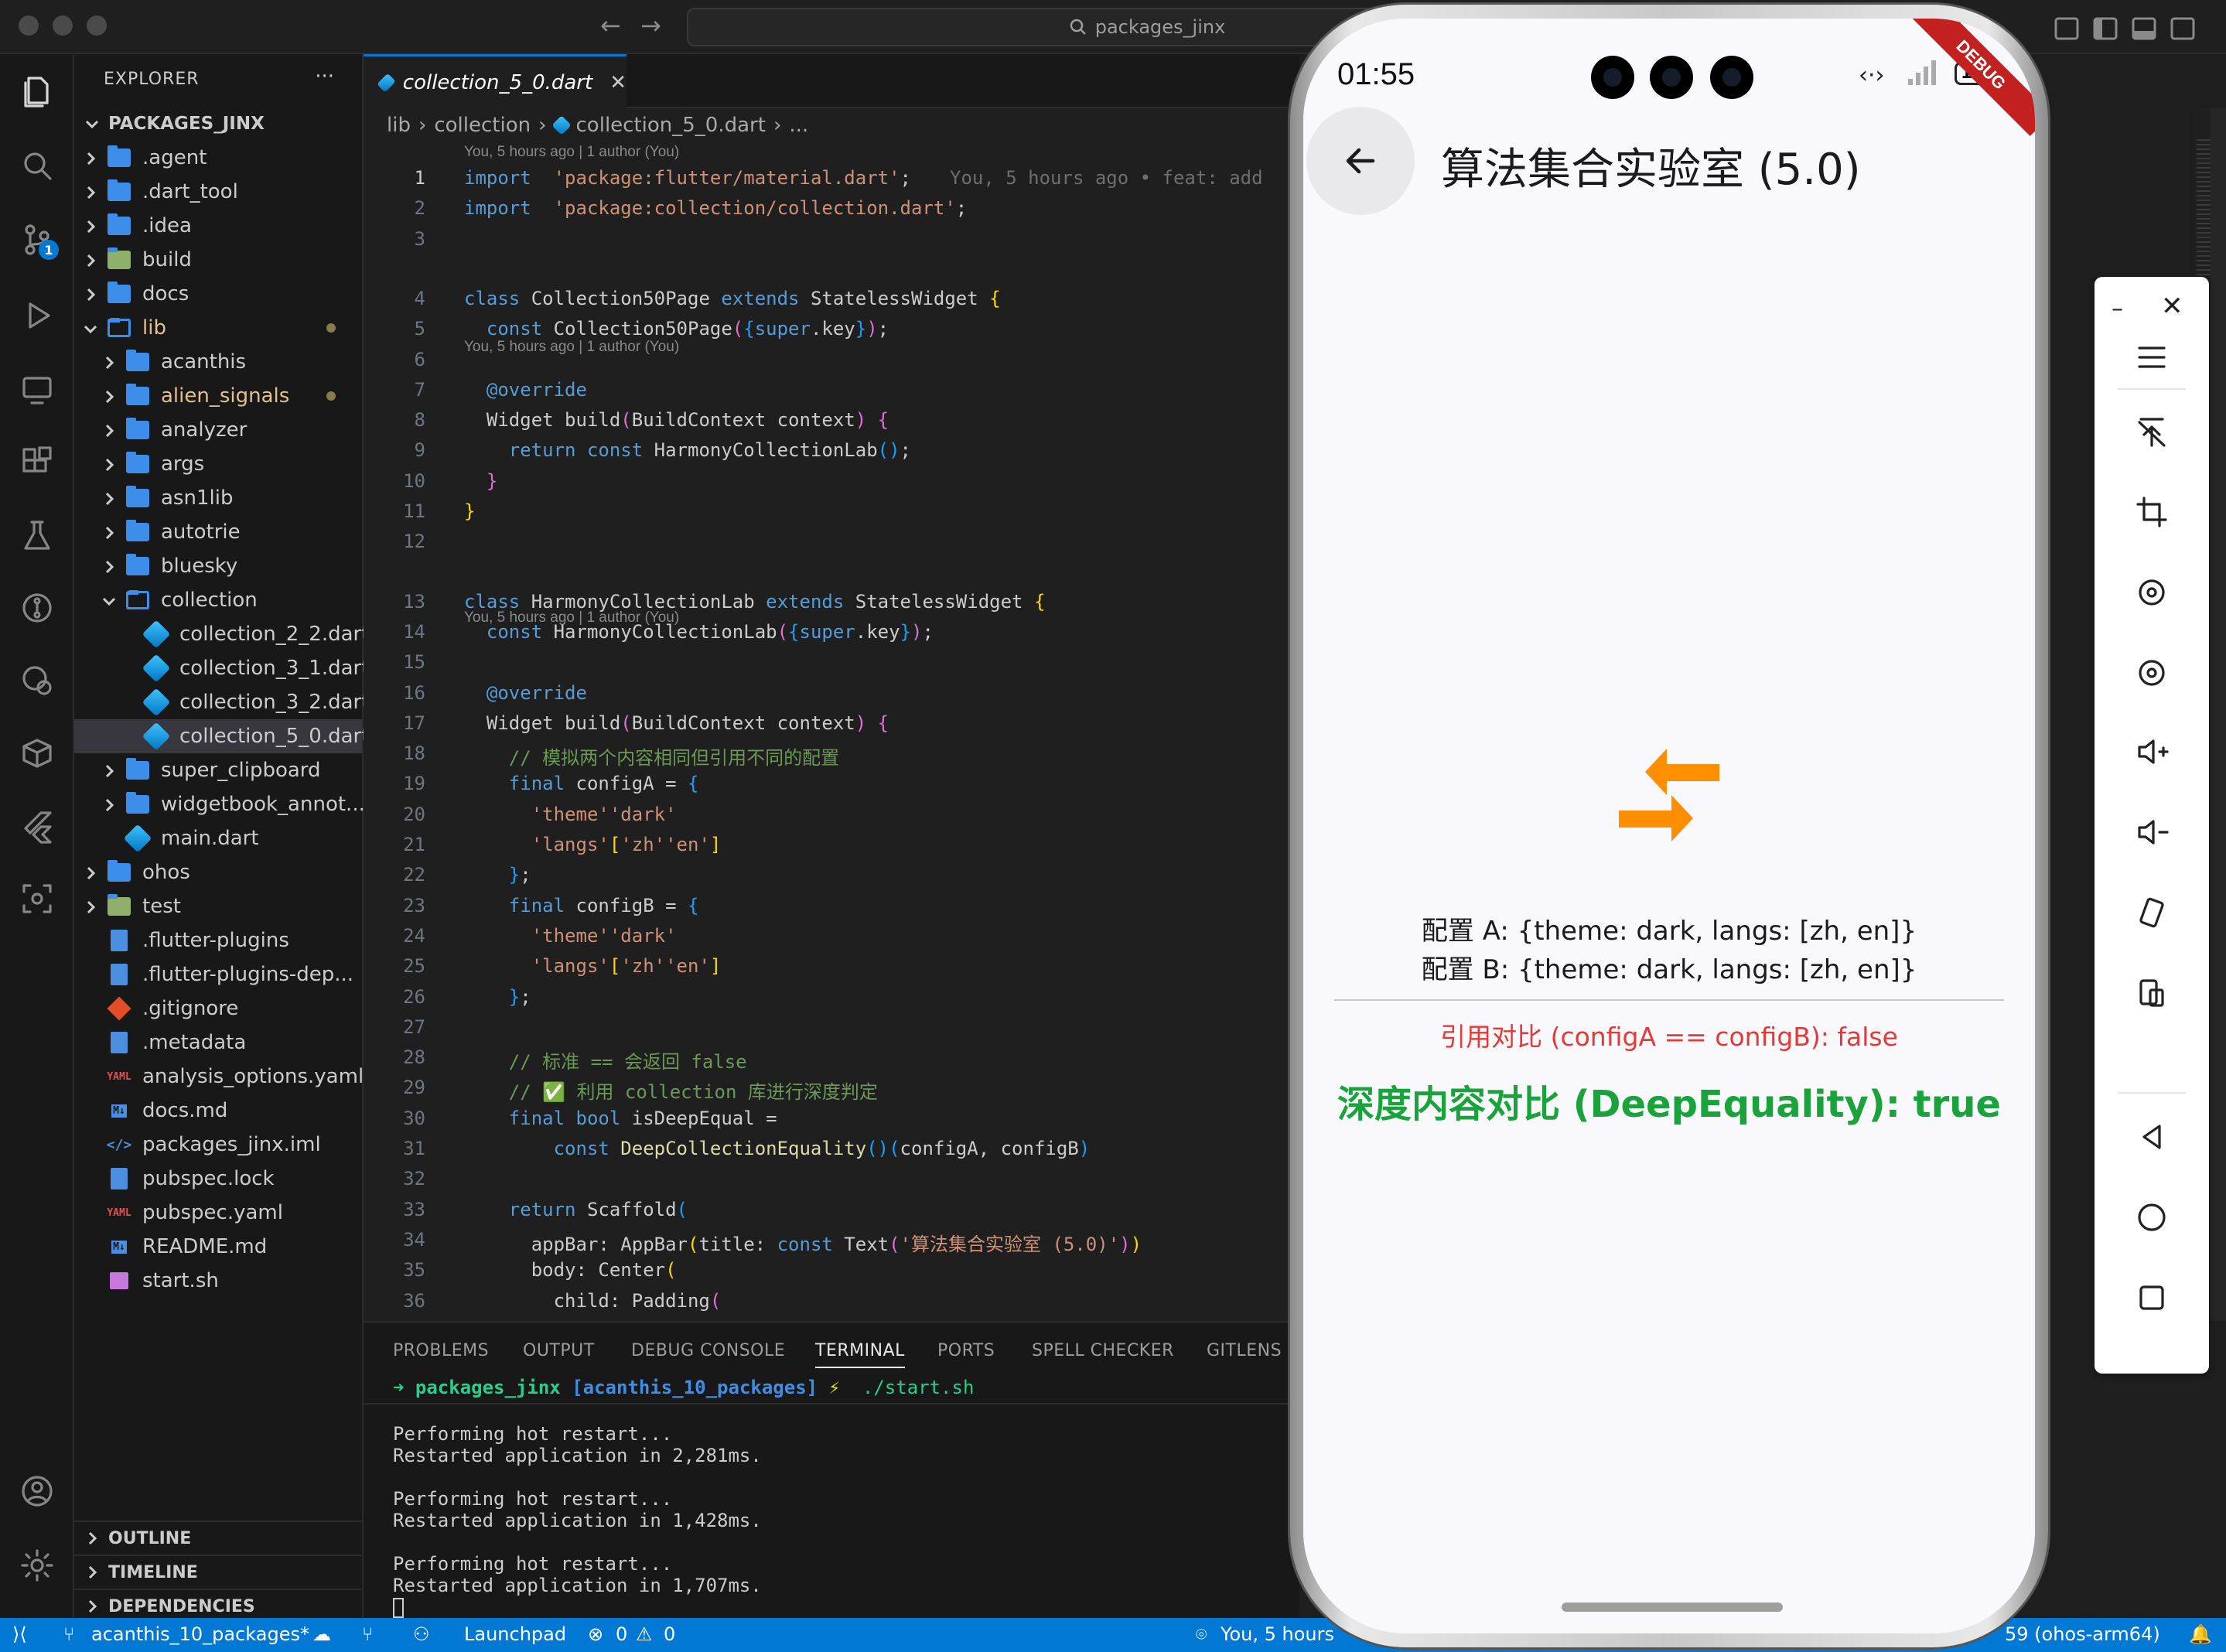 The width and height of the screenshot is (2226, 1652). What do you see at coordinates (621, 1634) in the screenshot?
I see `error-count: 0` at bounding box center [621, 1634].